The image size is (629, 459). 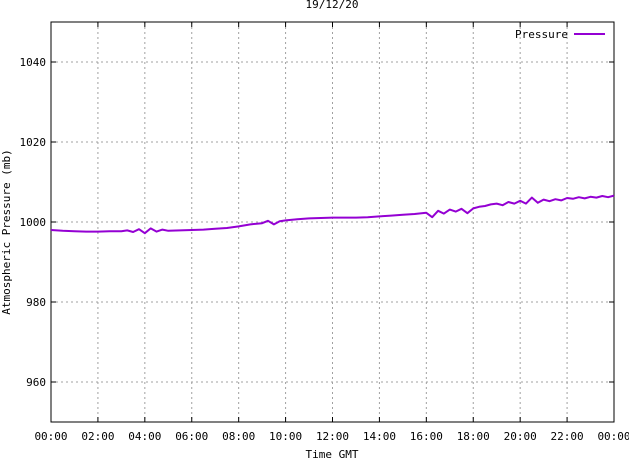 I want to click on y-tick-label: 1020, so click(x=33, y=142).